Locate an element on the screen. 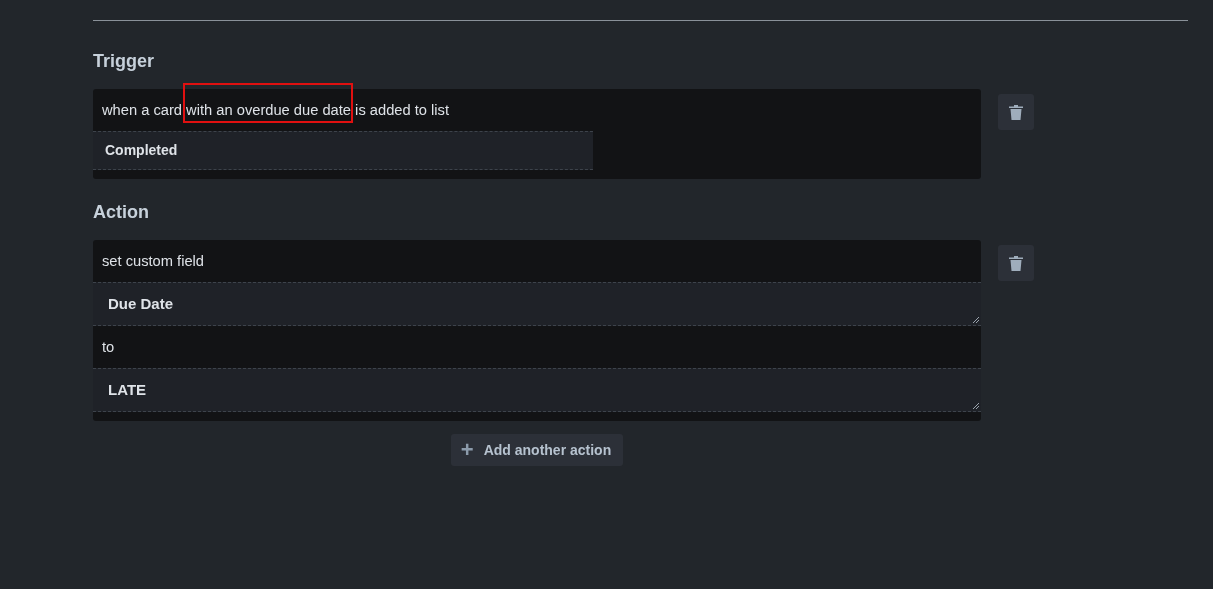  section-heading: Action is located at coordinates (121, 212).